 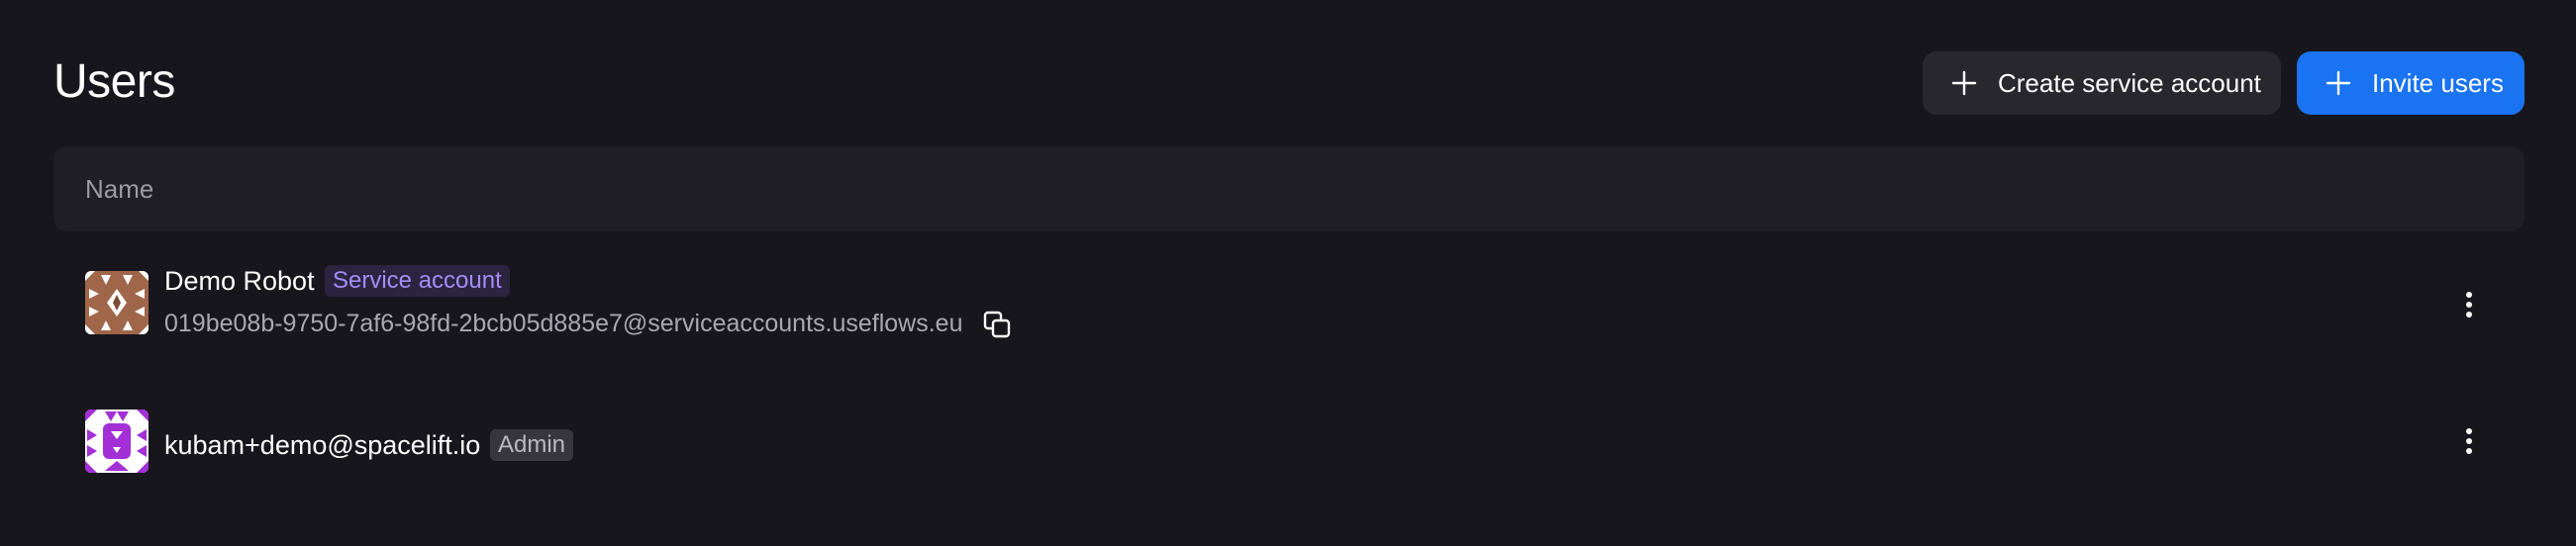 I want to click on column-header-name: Name, so click(x=120, y=188).